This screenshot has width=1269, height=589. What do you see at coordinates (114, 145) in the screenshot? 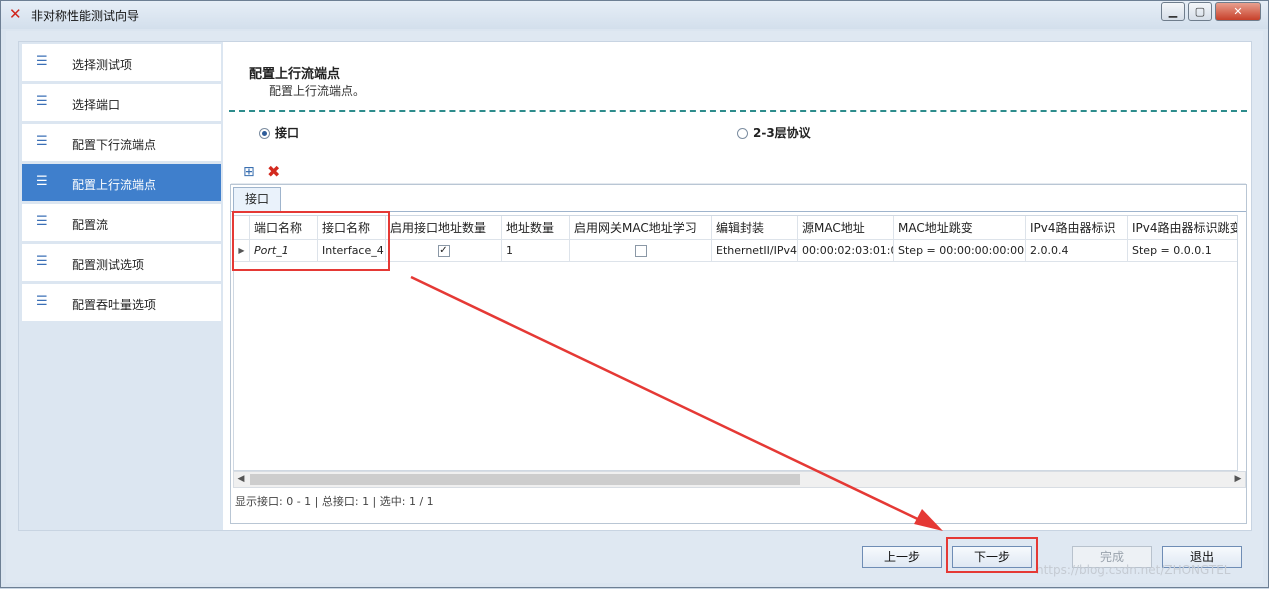
I see `sidebar-item-label: 配置下行流端点` at bounding box center [114, 145].